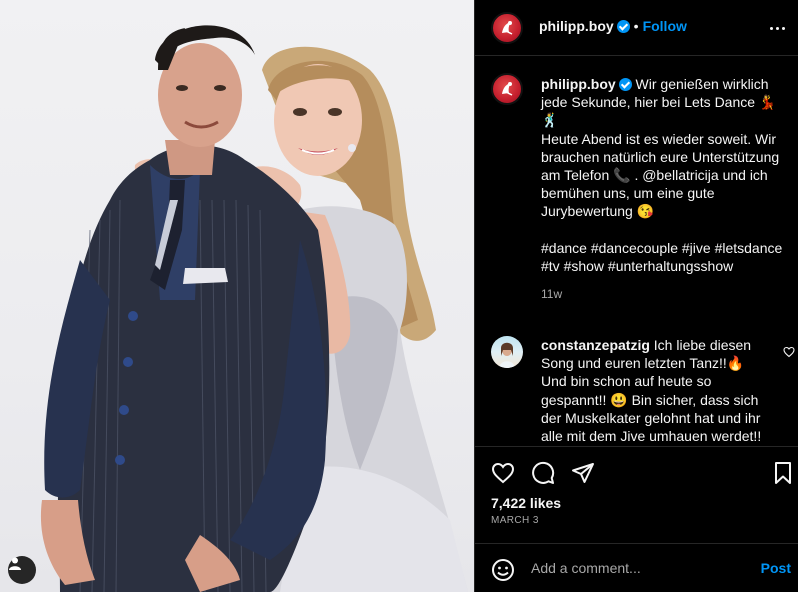 The image size is (798, 592). What do you see at coordinates (665, 26) in the screenshot?
I see `follow-button: Follow` at bounding box center [665, 26].